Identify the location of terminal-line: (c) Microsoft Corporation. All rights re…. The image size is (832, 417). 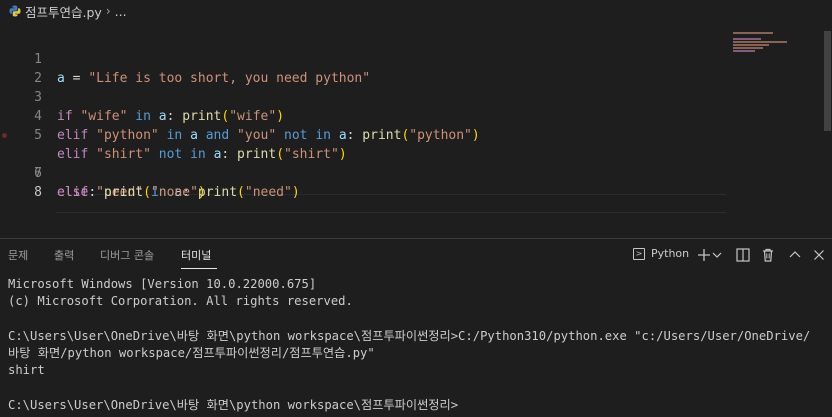
(180, 301).